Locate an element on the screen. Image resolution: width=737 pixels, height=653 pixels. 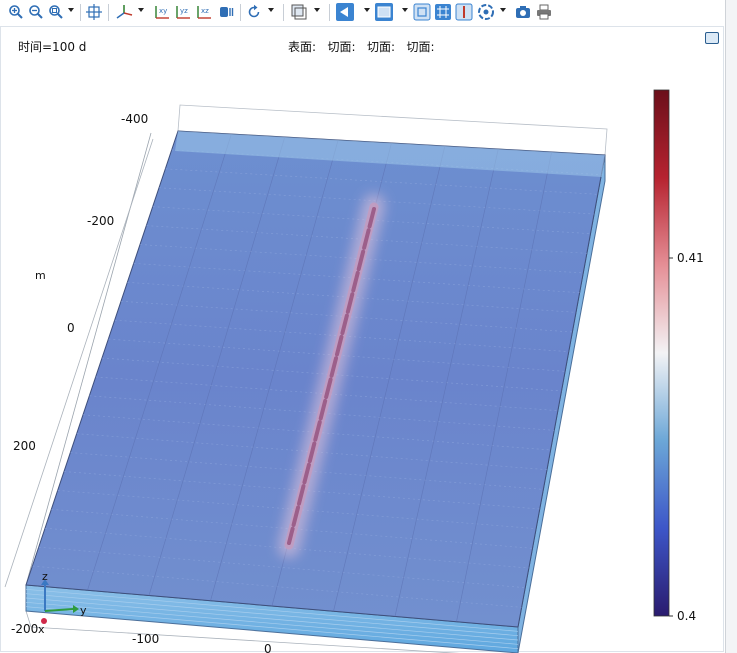
axes-orientation-icon is located at coordinates (124, 12).